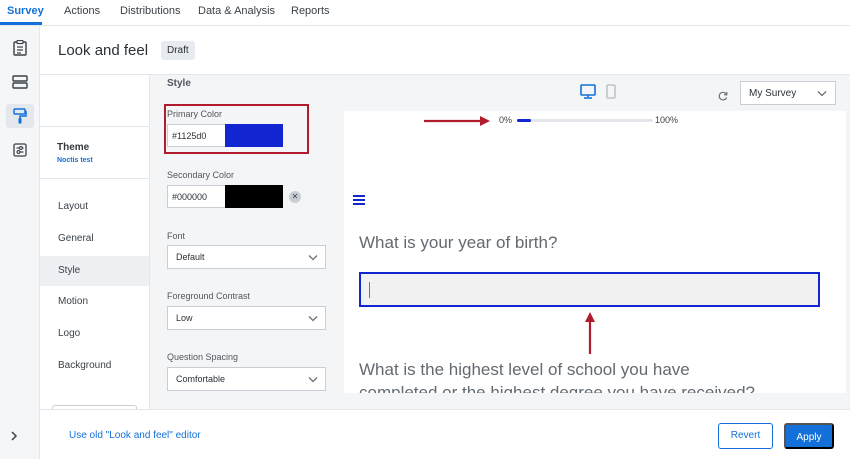 The height and width of the screenshot is (459, 850). What do you see at coordinates (246, 318) in the screenshot?
I see `foreground-contrast-select: Low` at bounding box center [246, 318].